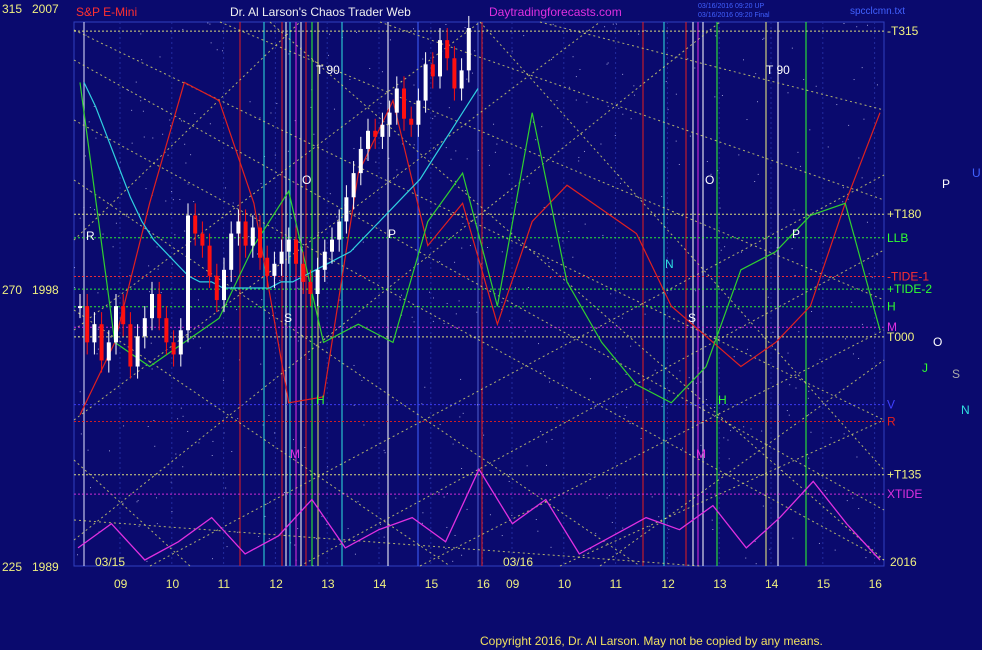 The image size is (982, 650). What do you see at coordinates (45, 567) in the screenshot?
I see `left-axis-low-year: 1989` at bounding box center [45, 567].